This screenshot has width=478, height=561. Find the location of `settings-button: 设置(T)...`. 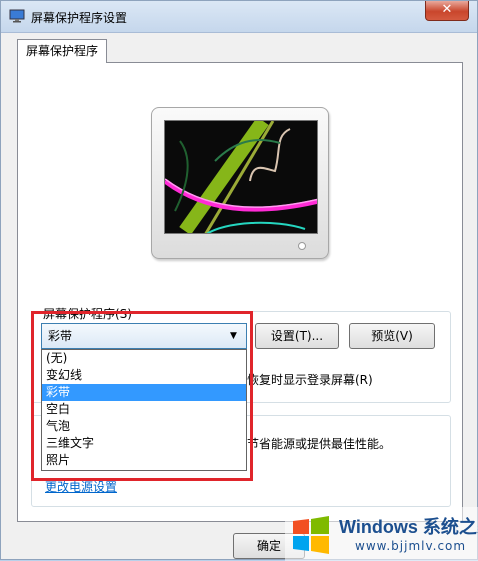

settings-button: 设置(T)... is located at coordinates (297, 336).